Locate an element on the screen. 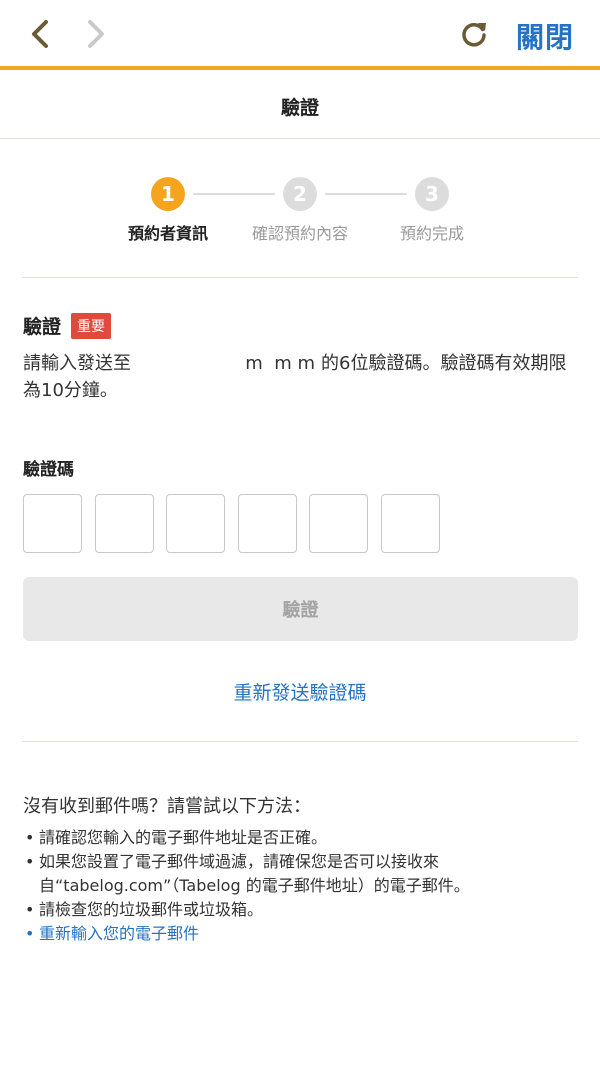 The image size is (600, 1076). step-3-circle: 3 is located at coordinates (432, 194).